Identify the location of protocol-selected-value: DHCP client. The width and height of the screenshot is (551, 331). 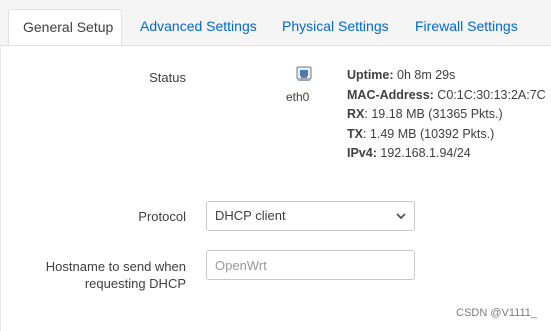
(250, 215).